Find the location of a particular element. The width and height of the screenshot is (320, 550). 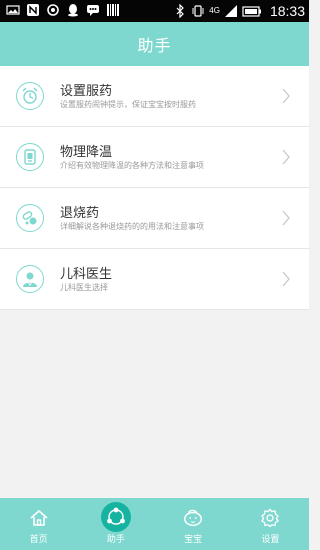

assistant-icon is located at coordinates (115, 517).